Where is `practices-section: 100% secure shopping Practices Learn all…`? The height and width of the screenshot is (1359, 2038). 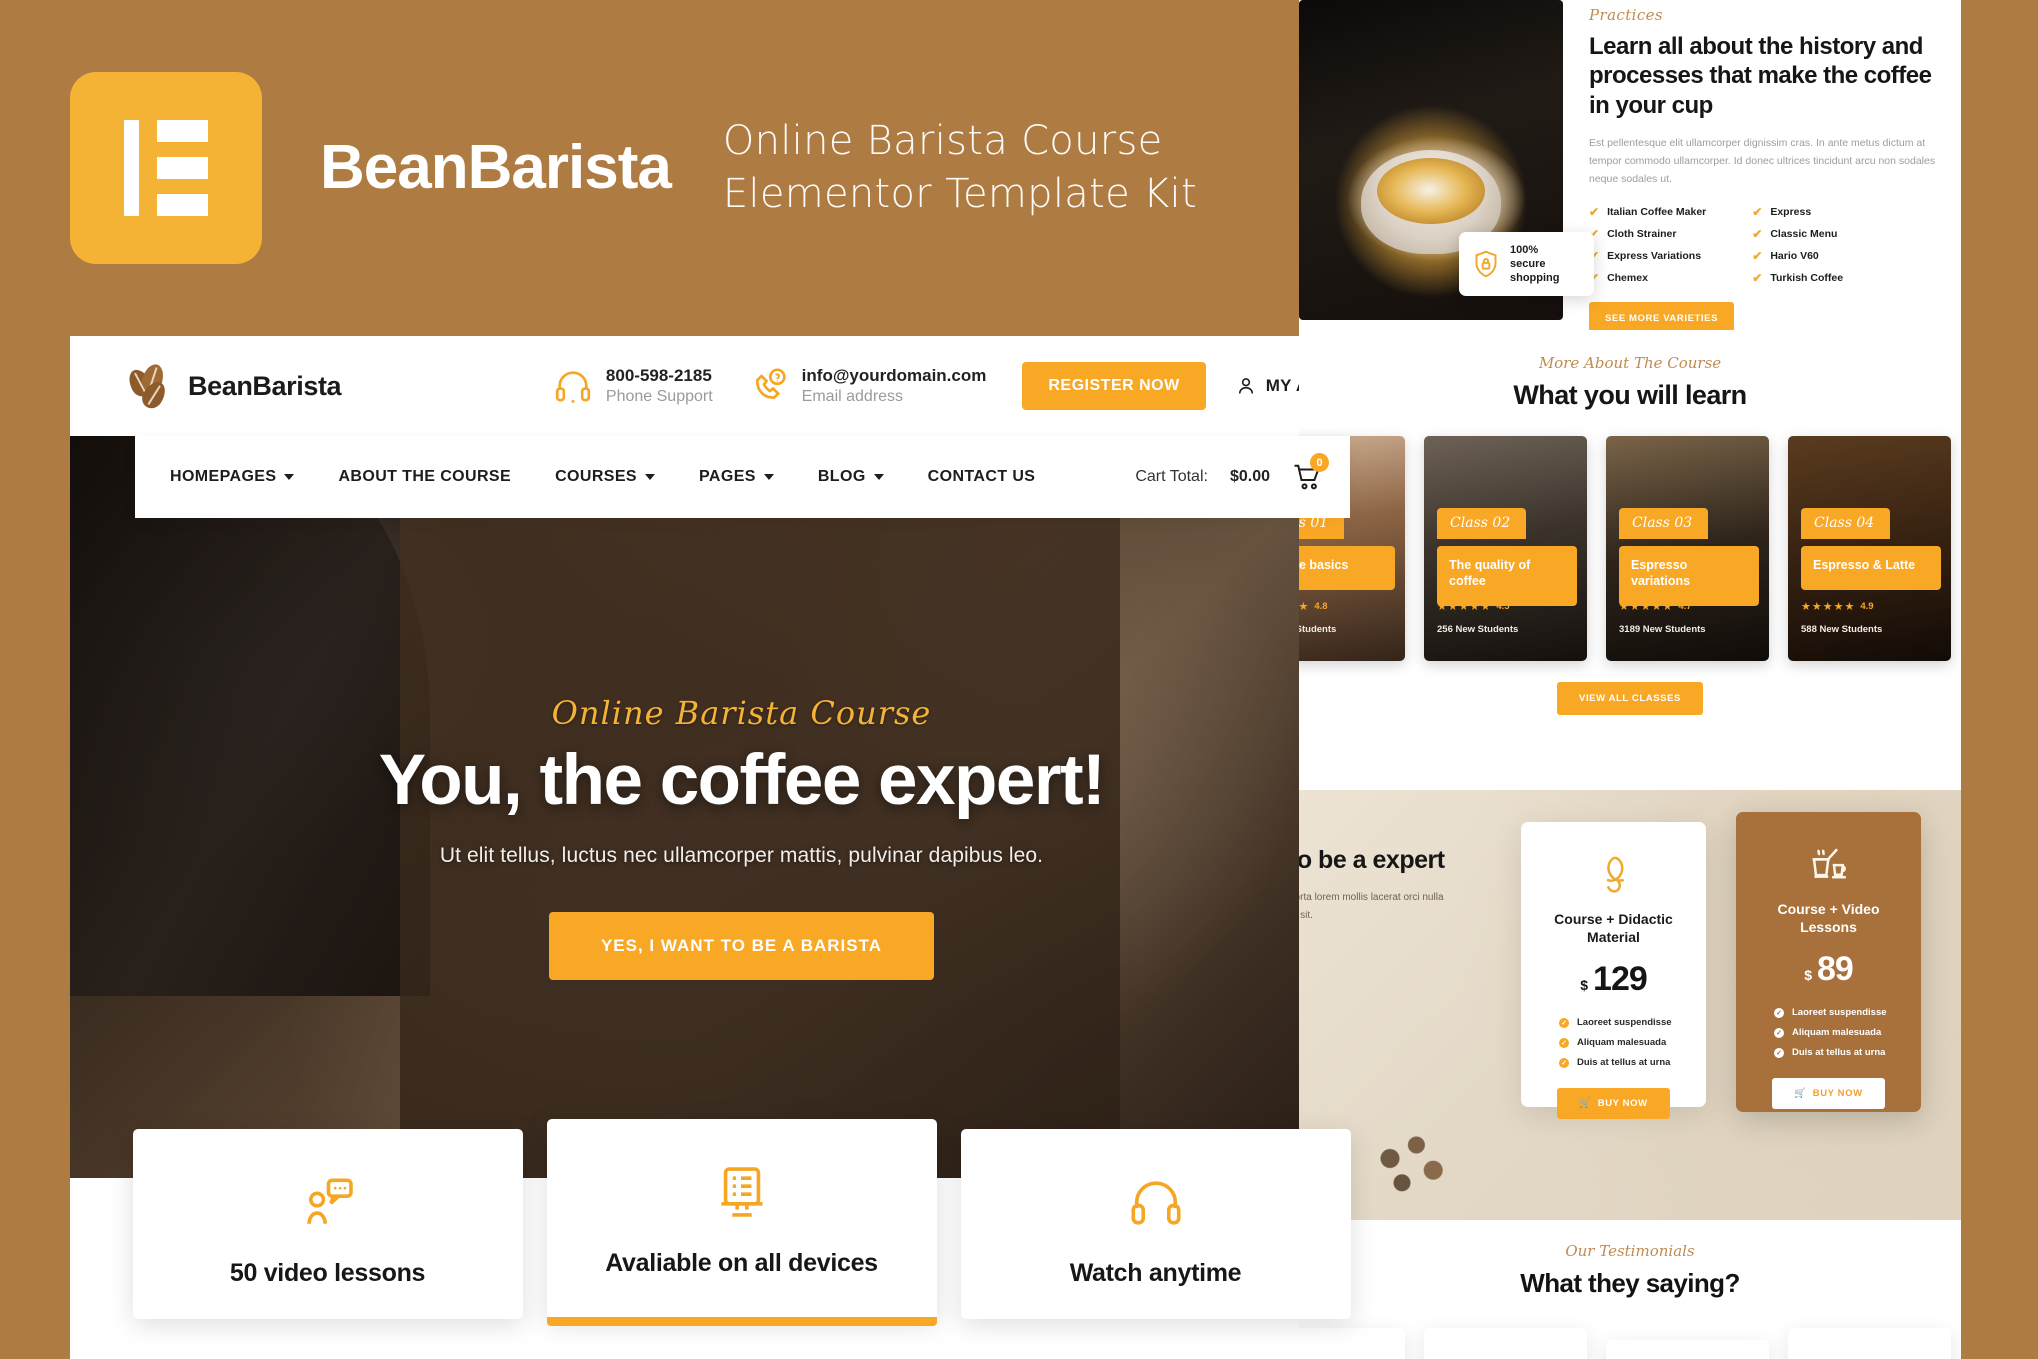
practices-section: 100% secure shopping Practices Learn all… is located at coordinates (1630, 167).